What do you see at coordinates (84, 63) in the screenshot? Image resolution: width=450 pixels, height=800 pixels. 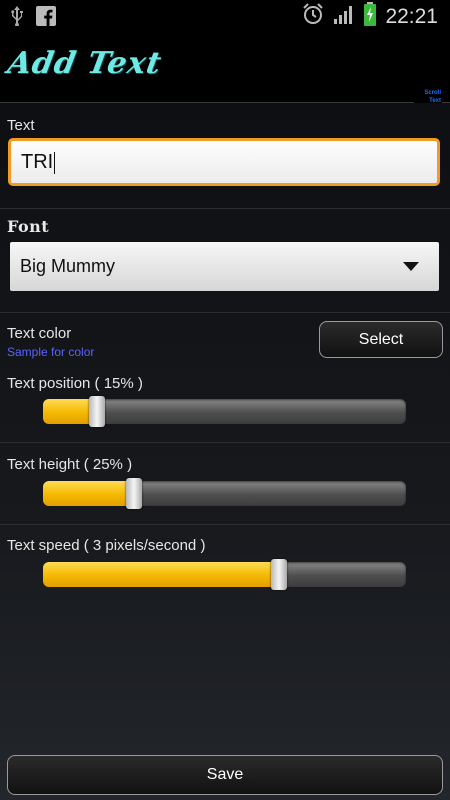 I see `add-text-logo: Add Text` at bounding box center [84, 63].